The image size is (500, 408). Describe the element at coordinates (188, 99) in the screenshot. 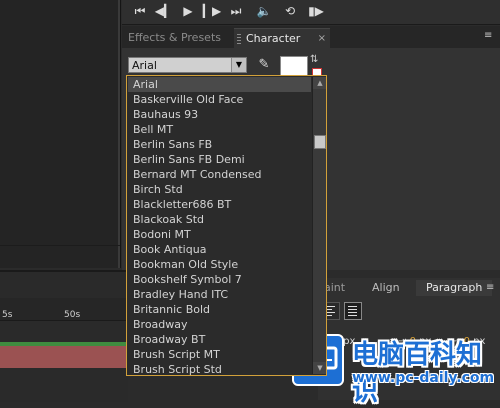

I see `font-list-item: Baskerville Old Face` at that location.